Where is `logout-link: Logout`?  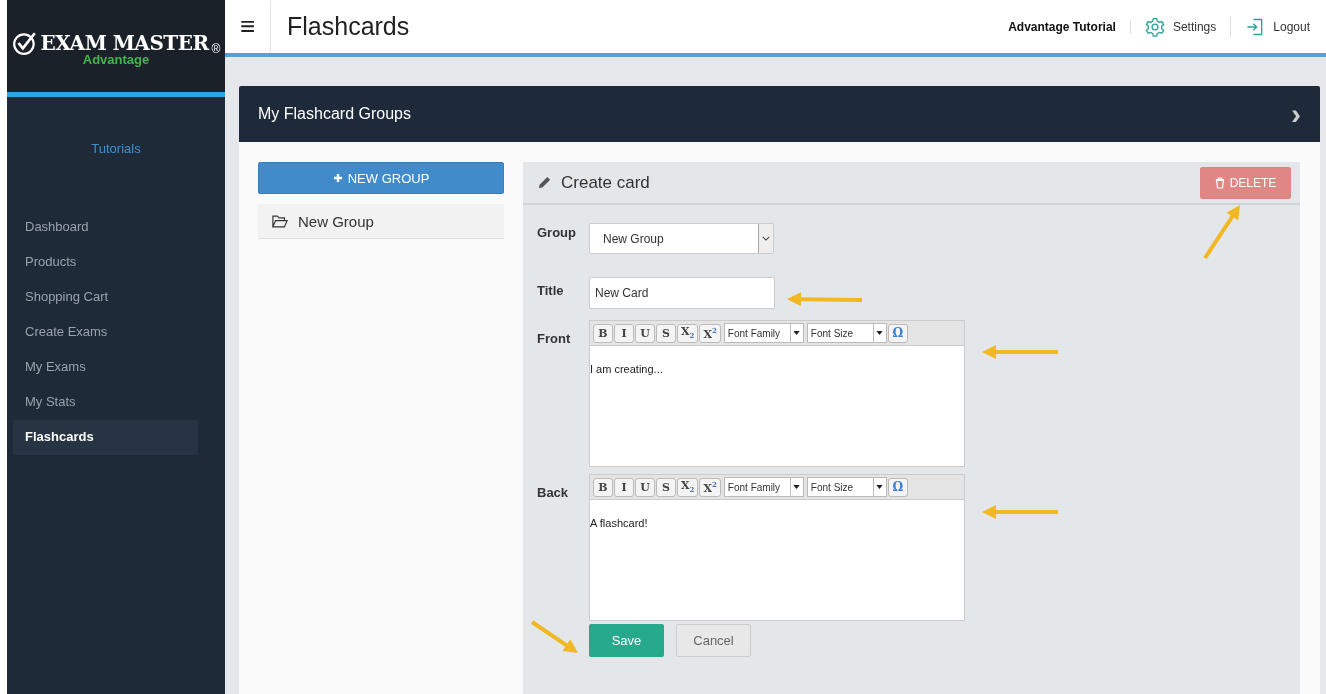 logout-link: Logout is located at coordinates (1270, 26).